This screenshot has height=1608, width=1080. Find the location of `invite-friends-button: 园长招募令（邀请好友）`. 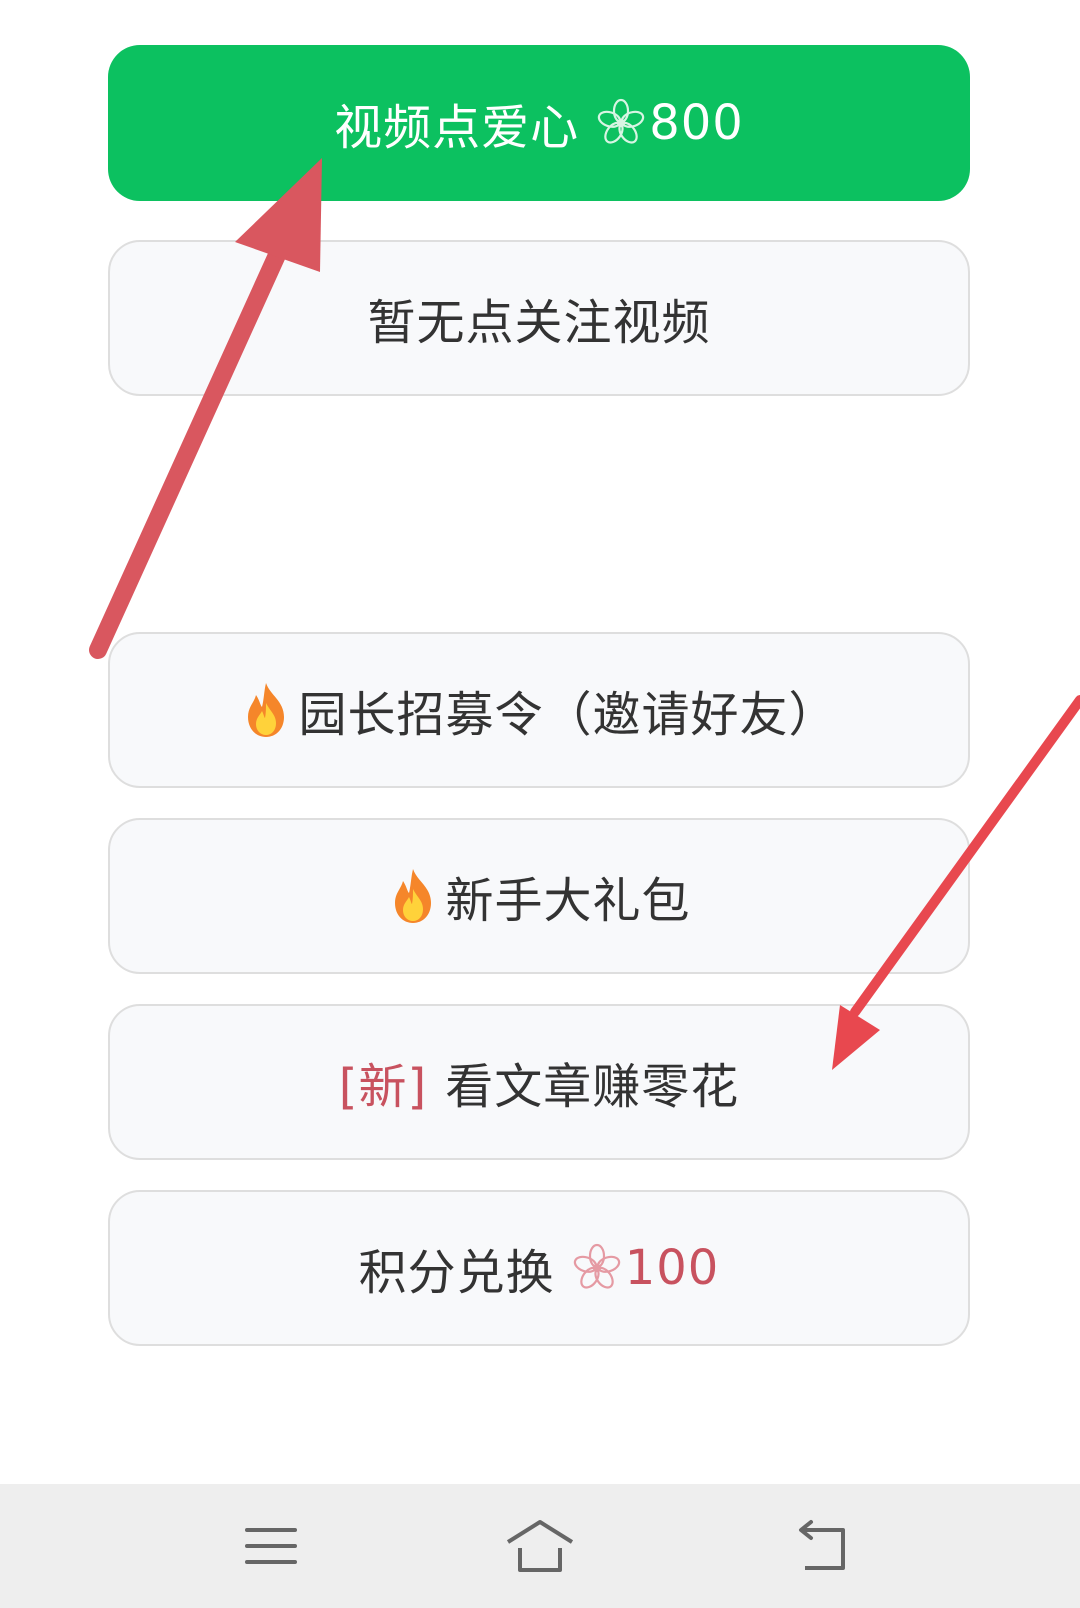

invite-friends-button: 园长招募令（邀请好友） is located at coordinates (539, 710).